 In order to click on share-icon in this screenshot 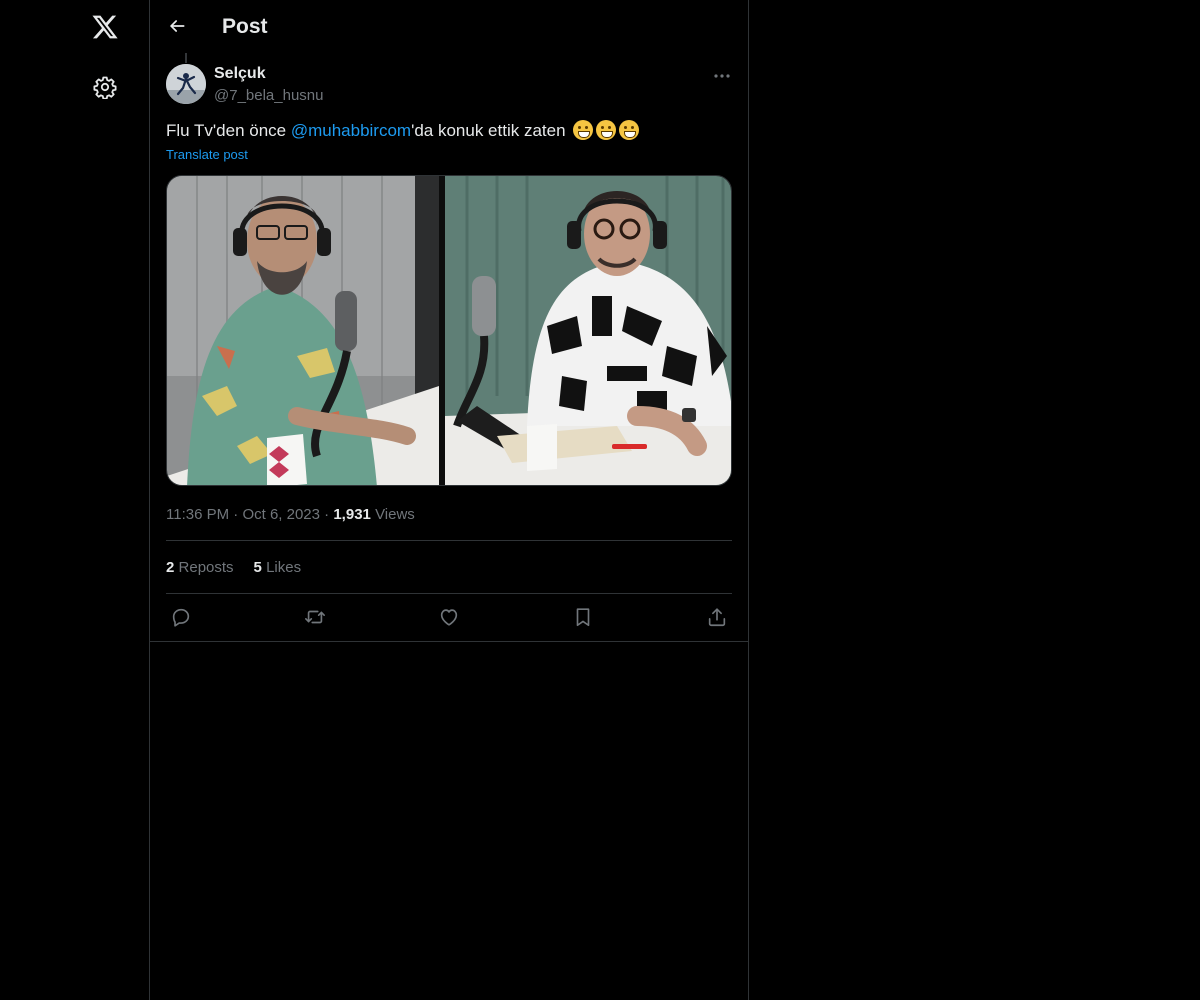, I will do `click(717, 617)`.